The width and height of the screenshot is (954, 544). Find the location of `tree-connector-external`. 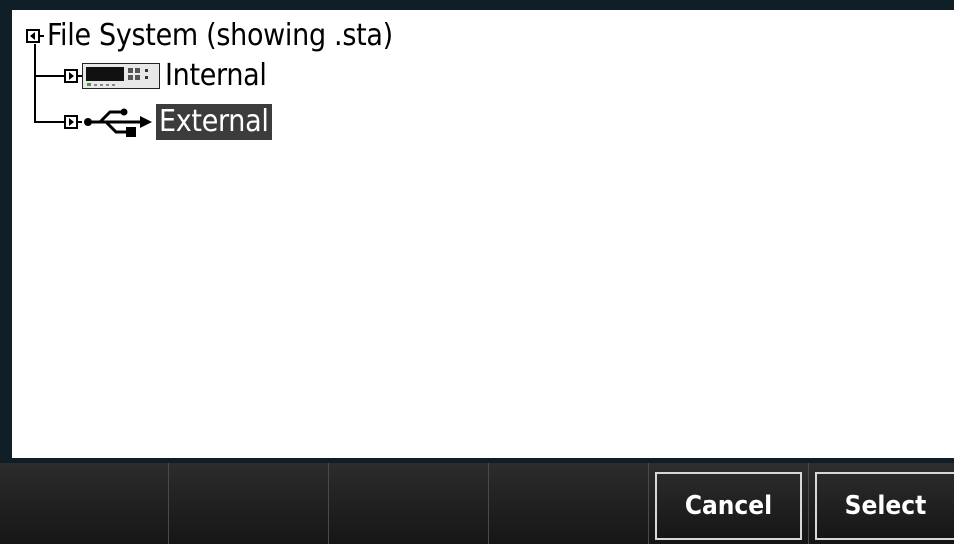

tree-connector-external is located at coordinates (49, 122).